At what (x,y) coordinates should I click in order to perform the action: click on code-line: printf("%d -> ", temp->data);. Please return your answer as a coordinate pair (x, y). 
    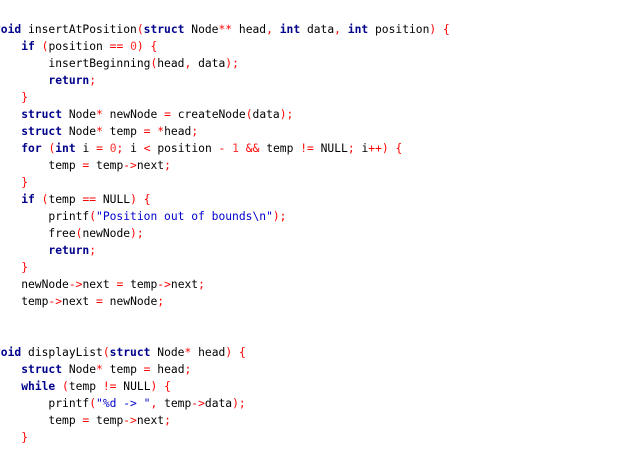
    Looking at the image, I should click on (225, 403).